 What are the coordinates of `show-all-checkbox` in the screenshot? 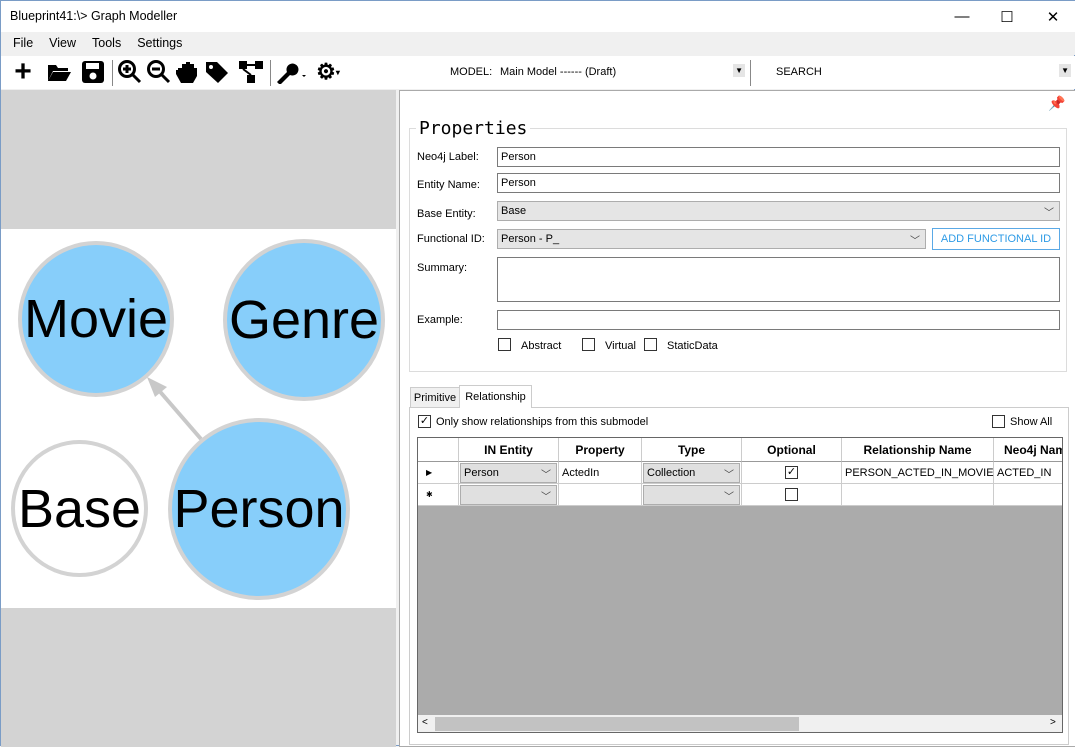 It's located at (998, 421).